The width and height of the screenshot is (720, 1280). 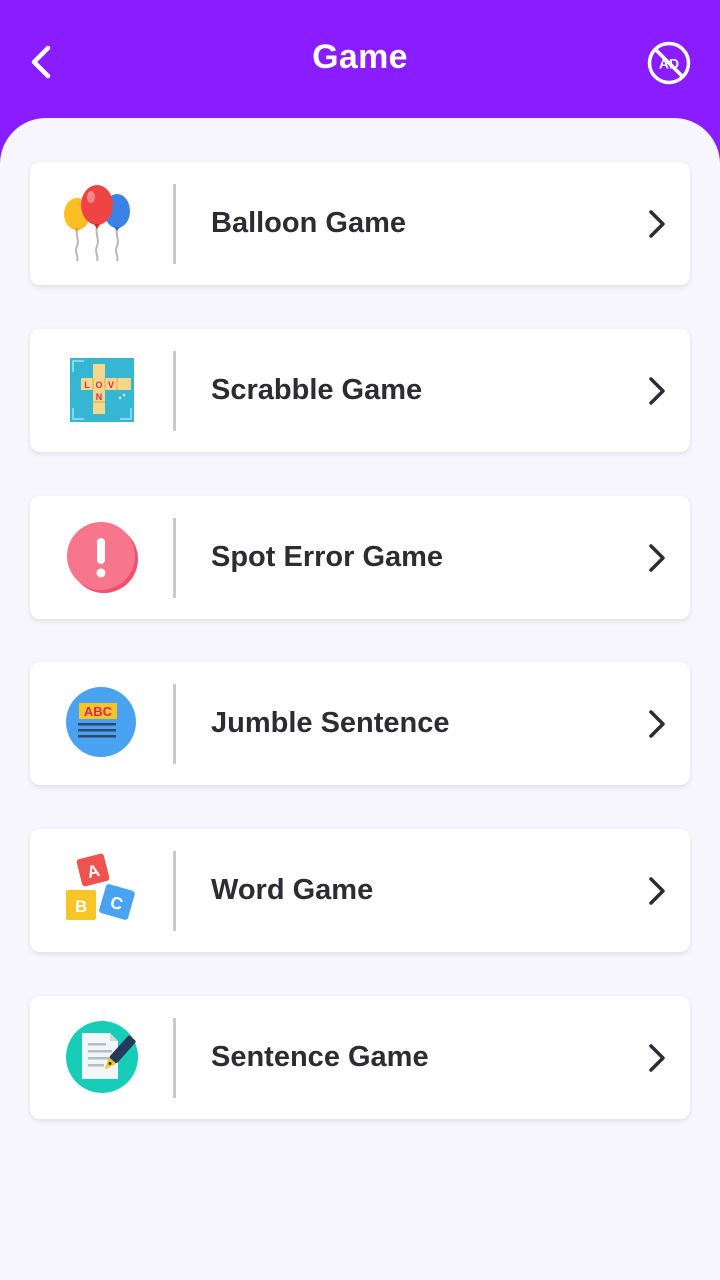 I want to click on game-card-sentence: Sentence Game, so click(x=360, y=1057).